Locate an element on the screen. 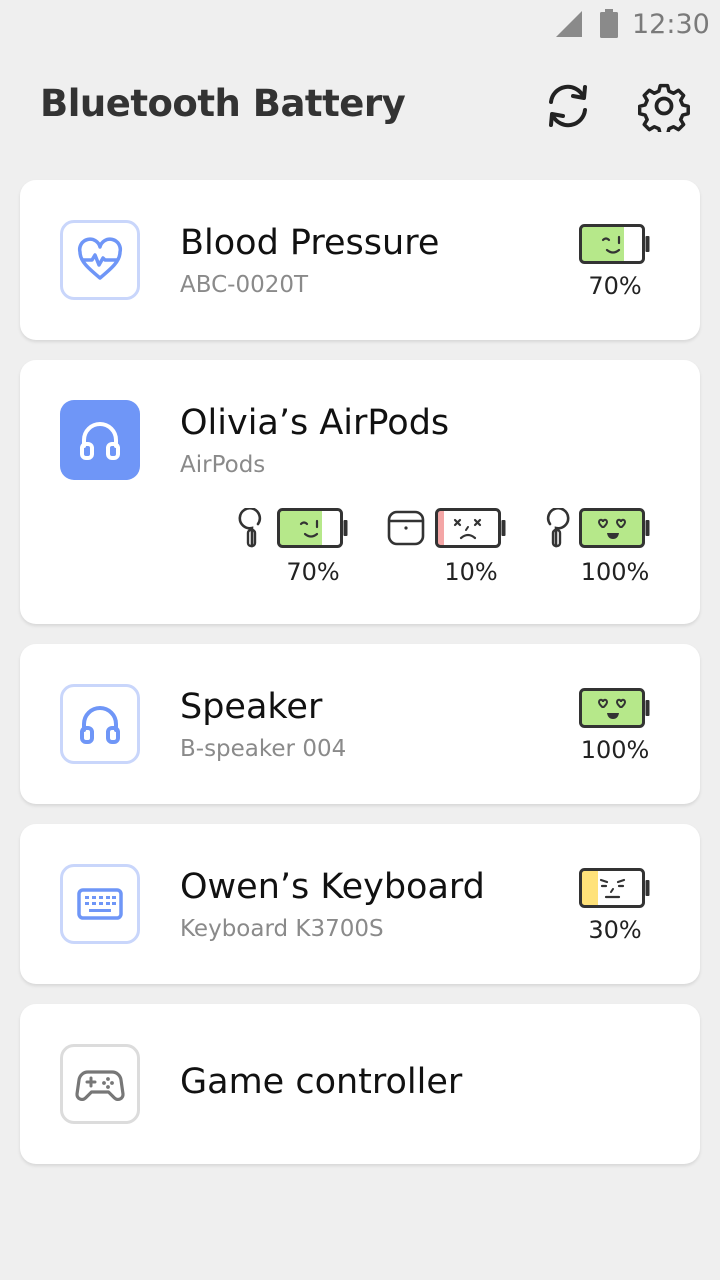 This screenshot has height=1280, width=720. battery-dead-icon is located at coordinates (471, 528).